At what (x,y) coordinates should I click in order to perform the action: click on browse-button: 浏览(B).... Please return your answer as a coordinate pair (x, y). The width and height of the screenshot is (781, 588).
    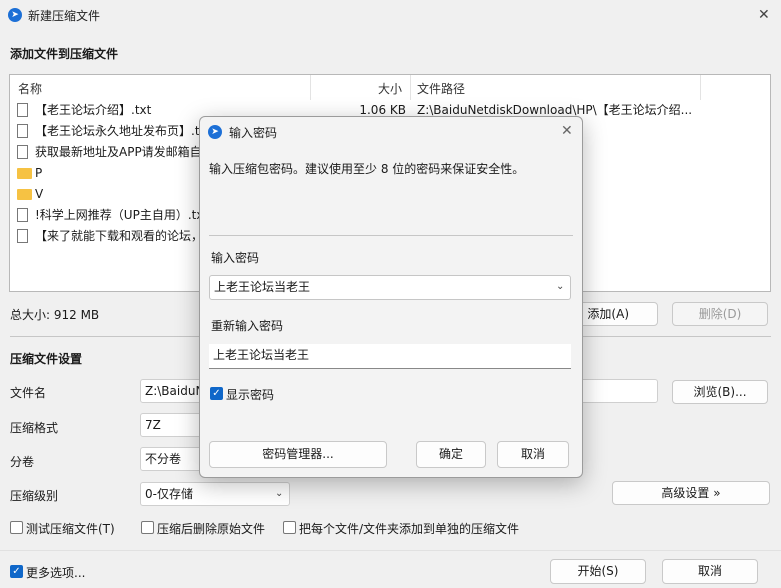
    Looking at the image, I should click on (720, 392).